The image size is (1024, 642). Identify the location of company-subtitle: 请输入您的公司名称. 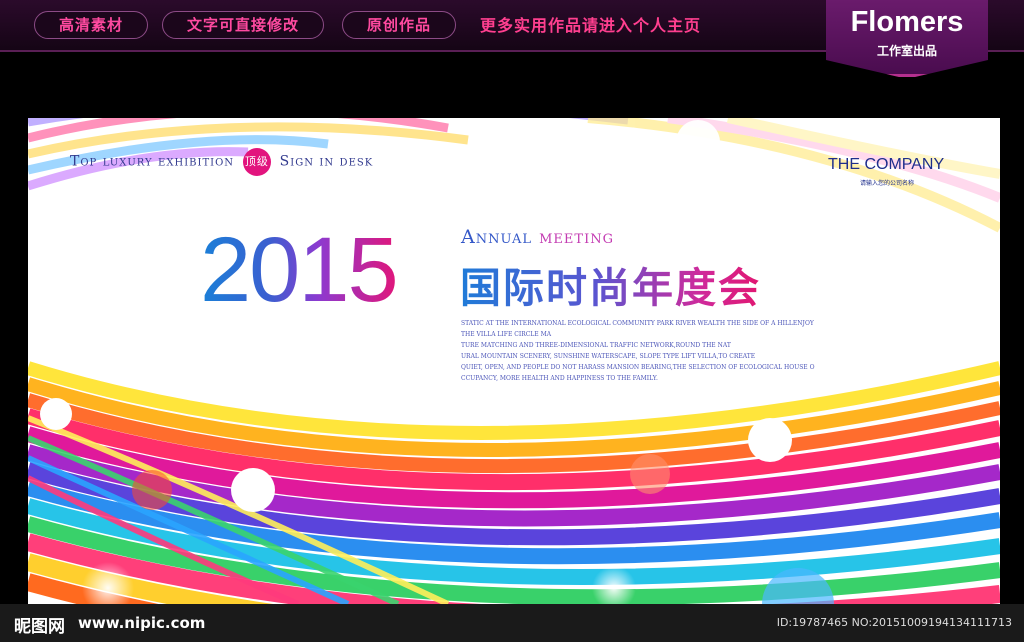
(887, 183).